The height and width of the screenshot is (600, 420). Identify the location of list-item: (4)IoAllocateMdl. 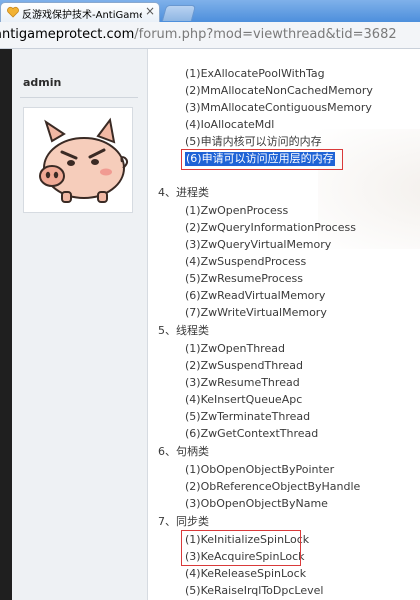
(230, 124).